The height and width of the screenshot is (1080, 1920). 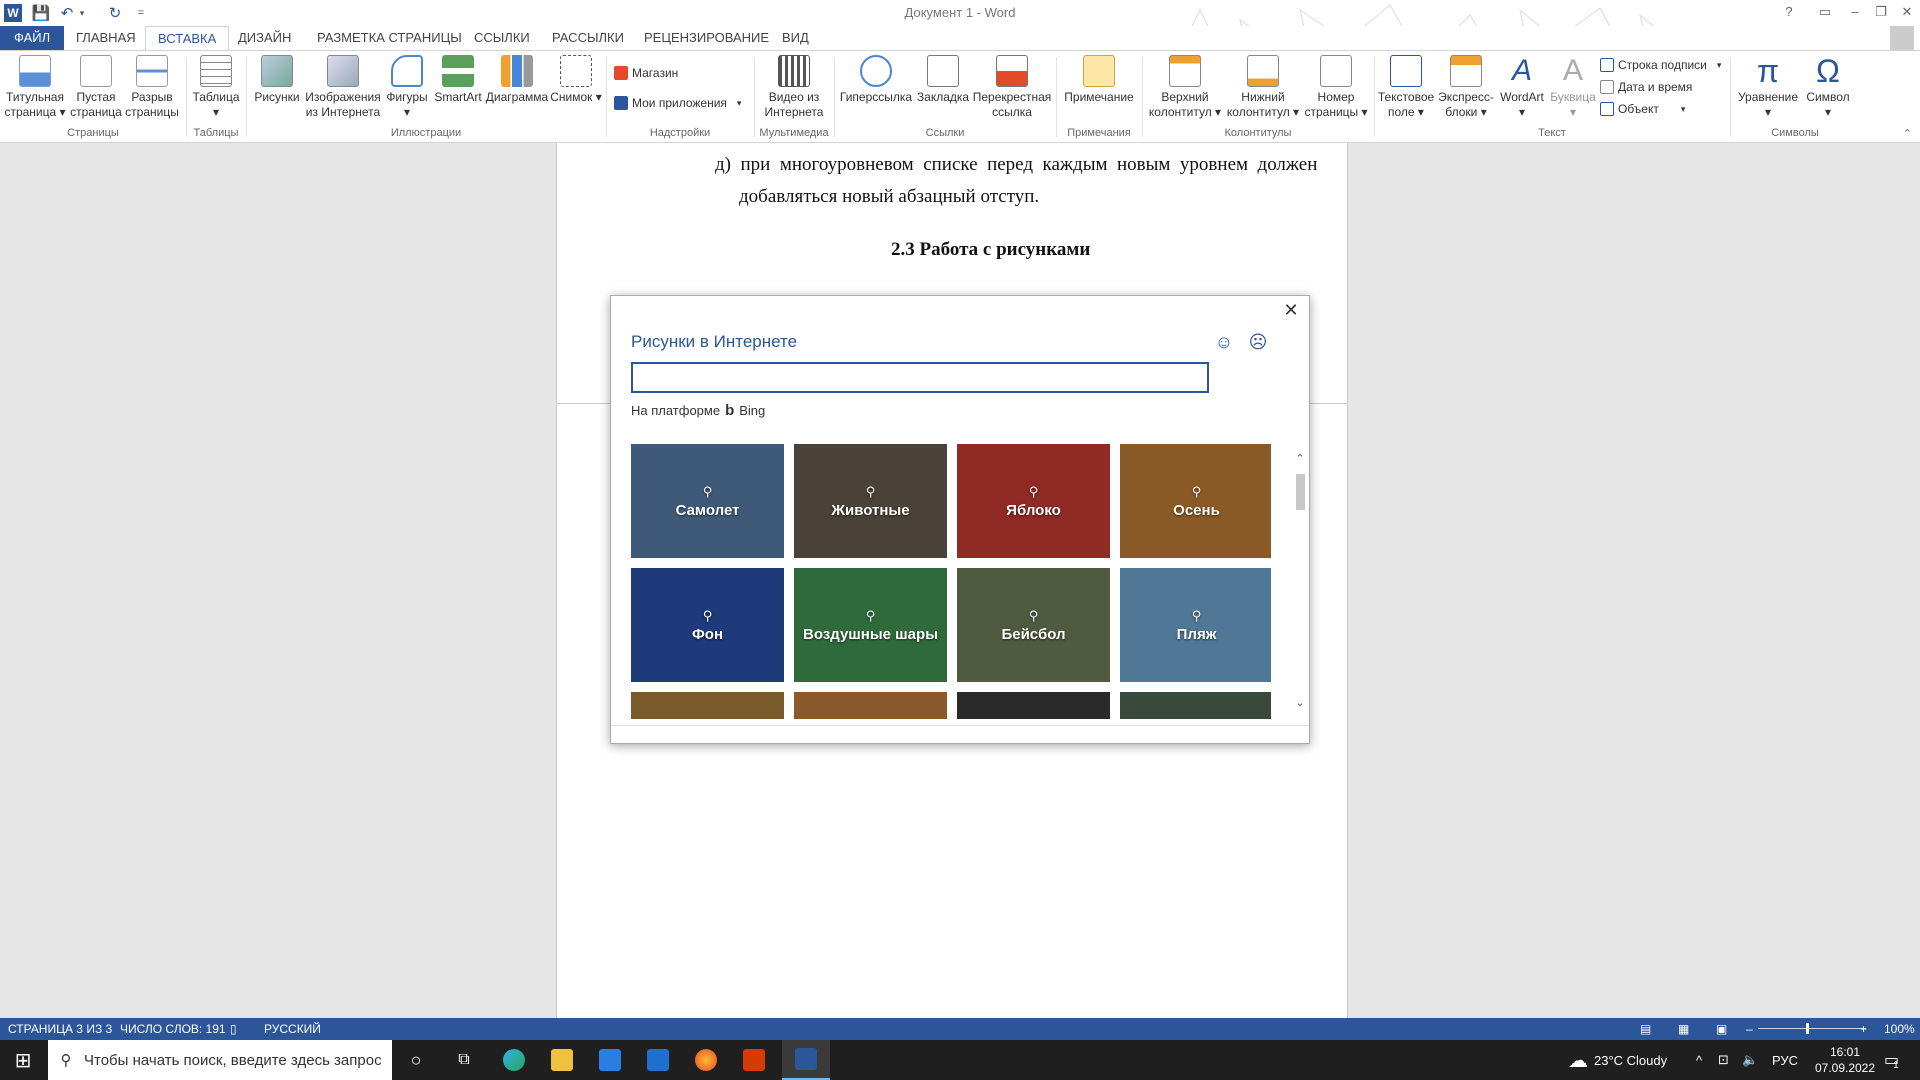 I want to click on edge-icon, so click(x=514, y=1060).